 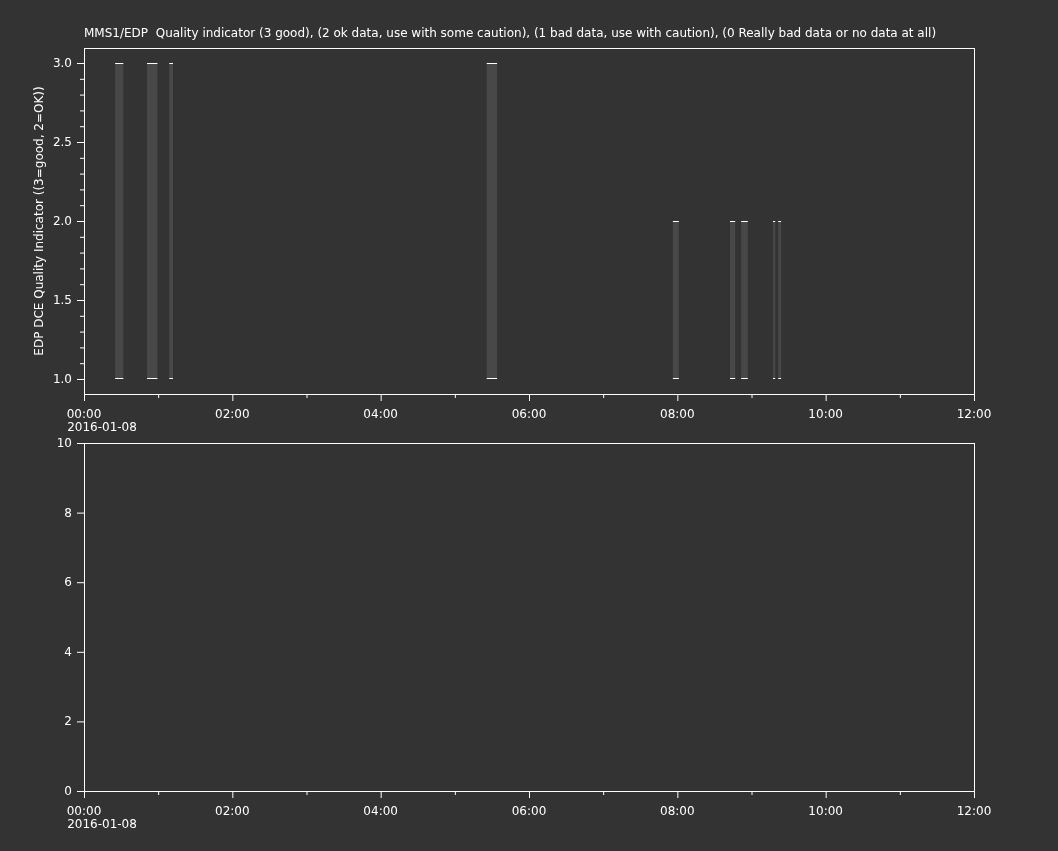 What do you see at coordinates (68, 582) in the screenshot?
I see `axis-tick-label: 6` at bounding box center [68, 582].